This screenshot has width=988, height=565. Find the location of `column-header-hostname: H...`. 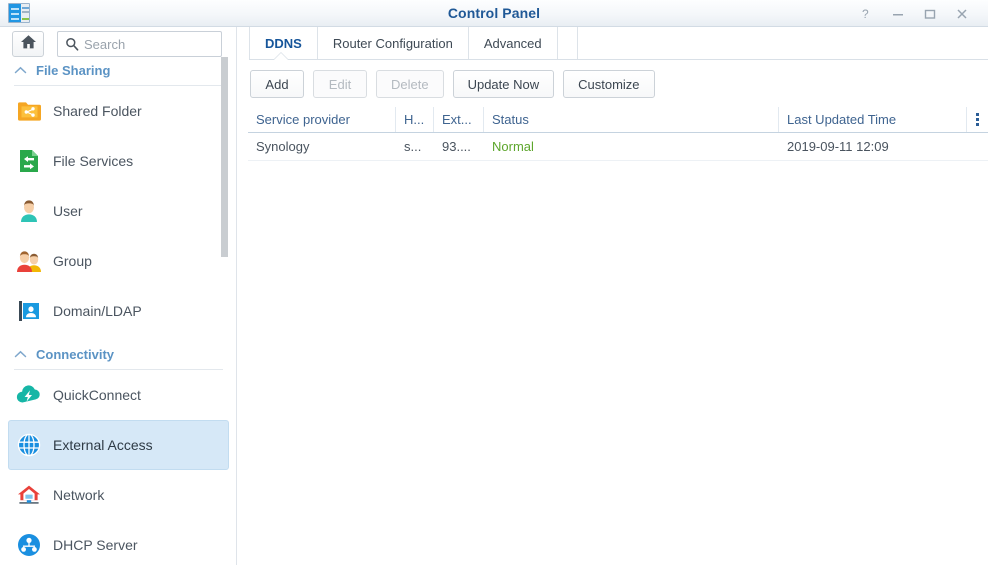

column-header-hostname: H... is located at coordinates (415, 119).